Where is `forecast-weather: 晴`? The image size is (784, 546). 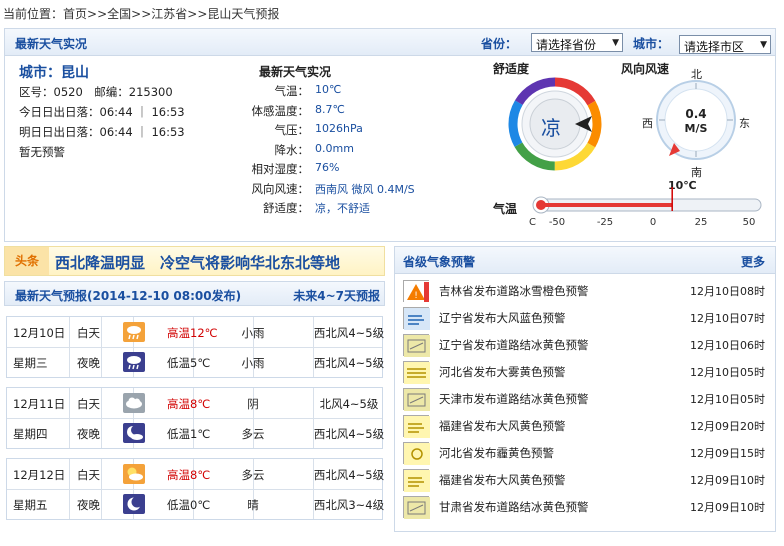 forecast-weather: 晴 is located at coordinates (253, 505).